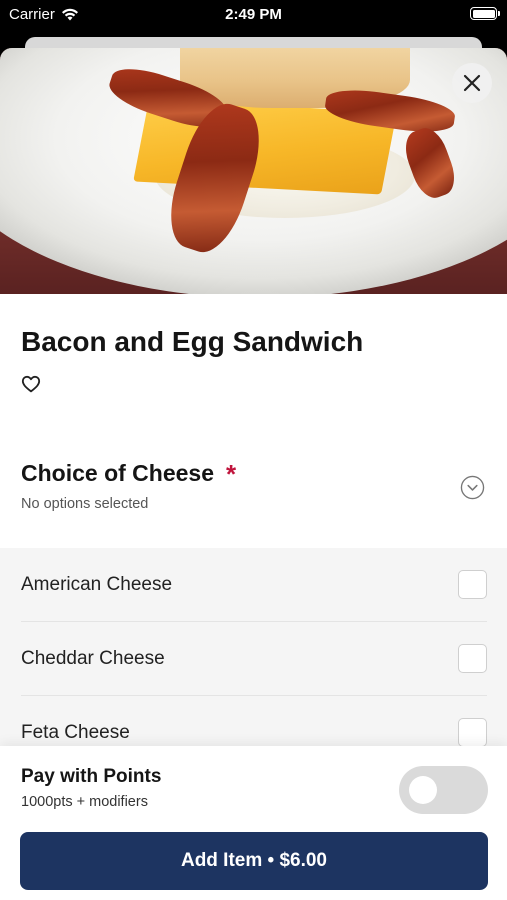 The width and height of the screenshot is (507, 900). I want to click on battery-icon, so click(485, 13).